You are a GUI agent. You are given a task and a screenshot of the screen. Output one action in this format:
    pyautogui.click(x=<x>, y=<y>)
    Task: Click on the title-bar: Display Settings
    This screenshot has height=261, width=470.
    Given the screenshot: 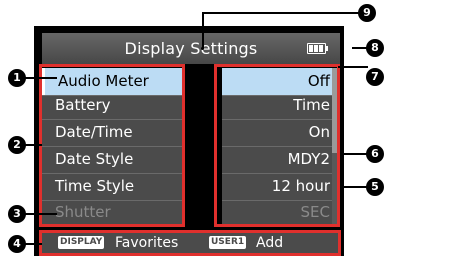 What is the action you would take?
    pyautogui.click(x=191, y=48)
    